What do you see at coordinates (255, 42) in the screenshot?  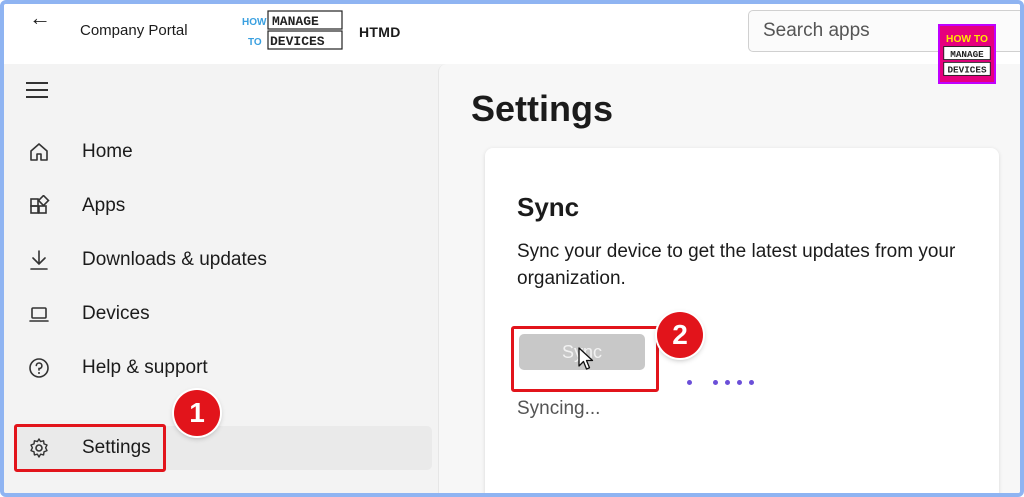 I see `logo-to-text: TO` at bounding box center [255, 42].